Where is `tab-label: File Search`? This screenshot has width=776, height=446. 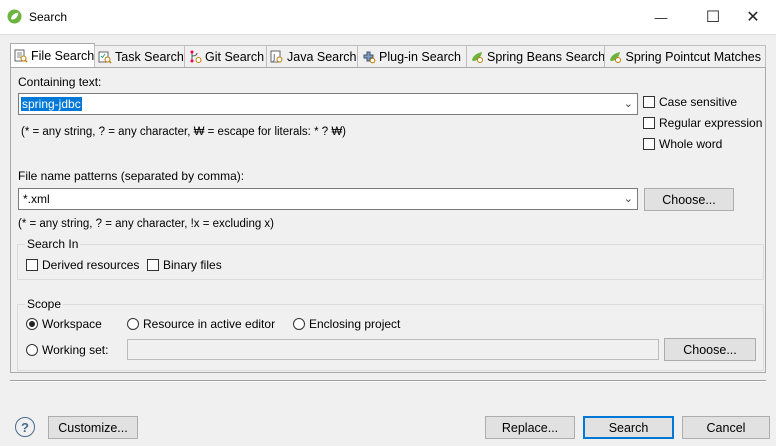 tab-label: File Search is located at coordinates (63, 56).